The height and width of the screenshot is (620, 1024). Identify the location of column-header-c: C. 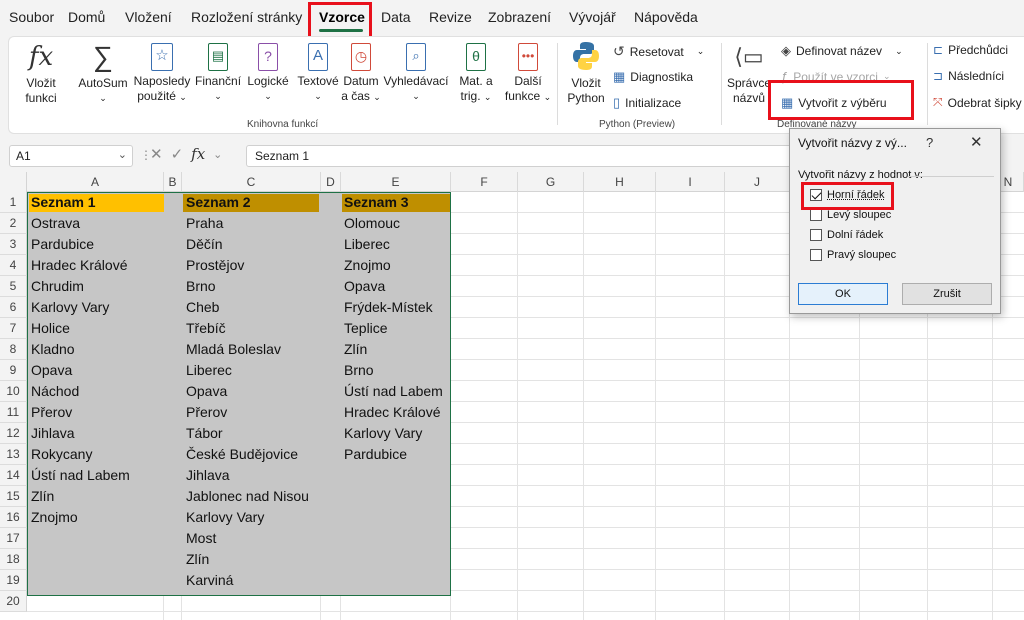
(251, 182).